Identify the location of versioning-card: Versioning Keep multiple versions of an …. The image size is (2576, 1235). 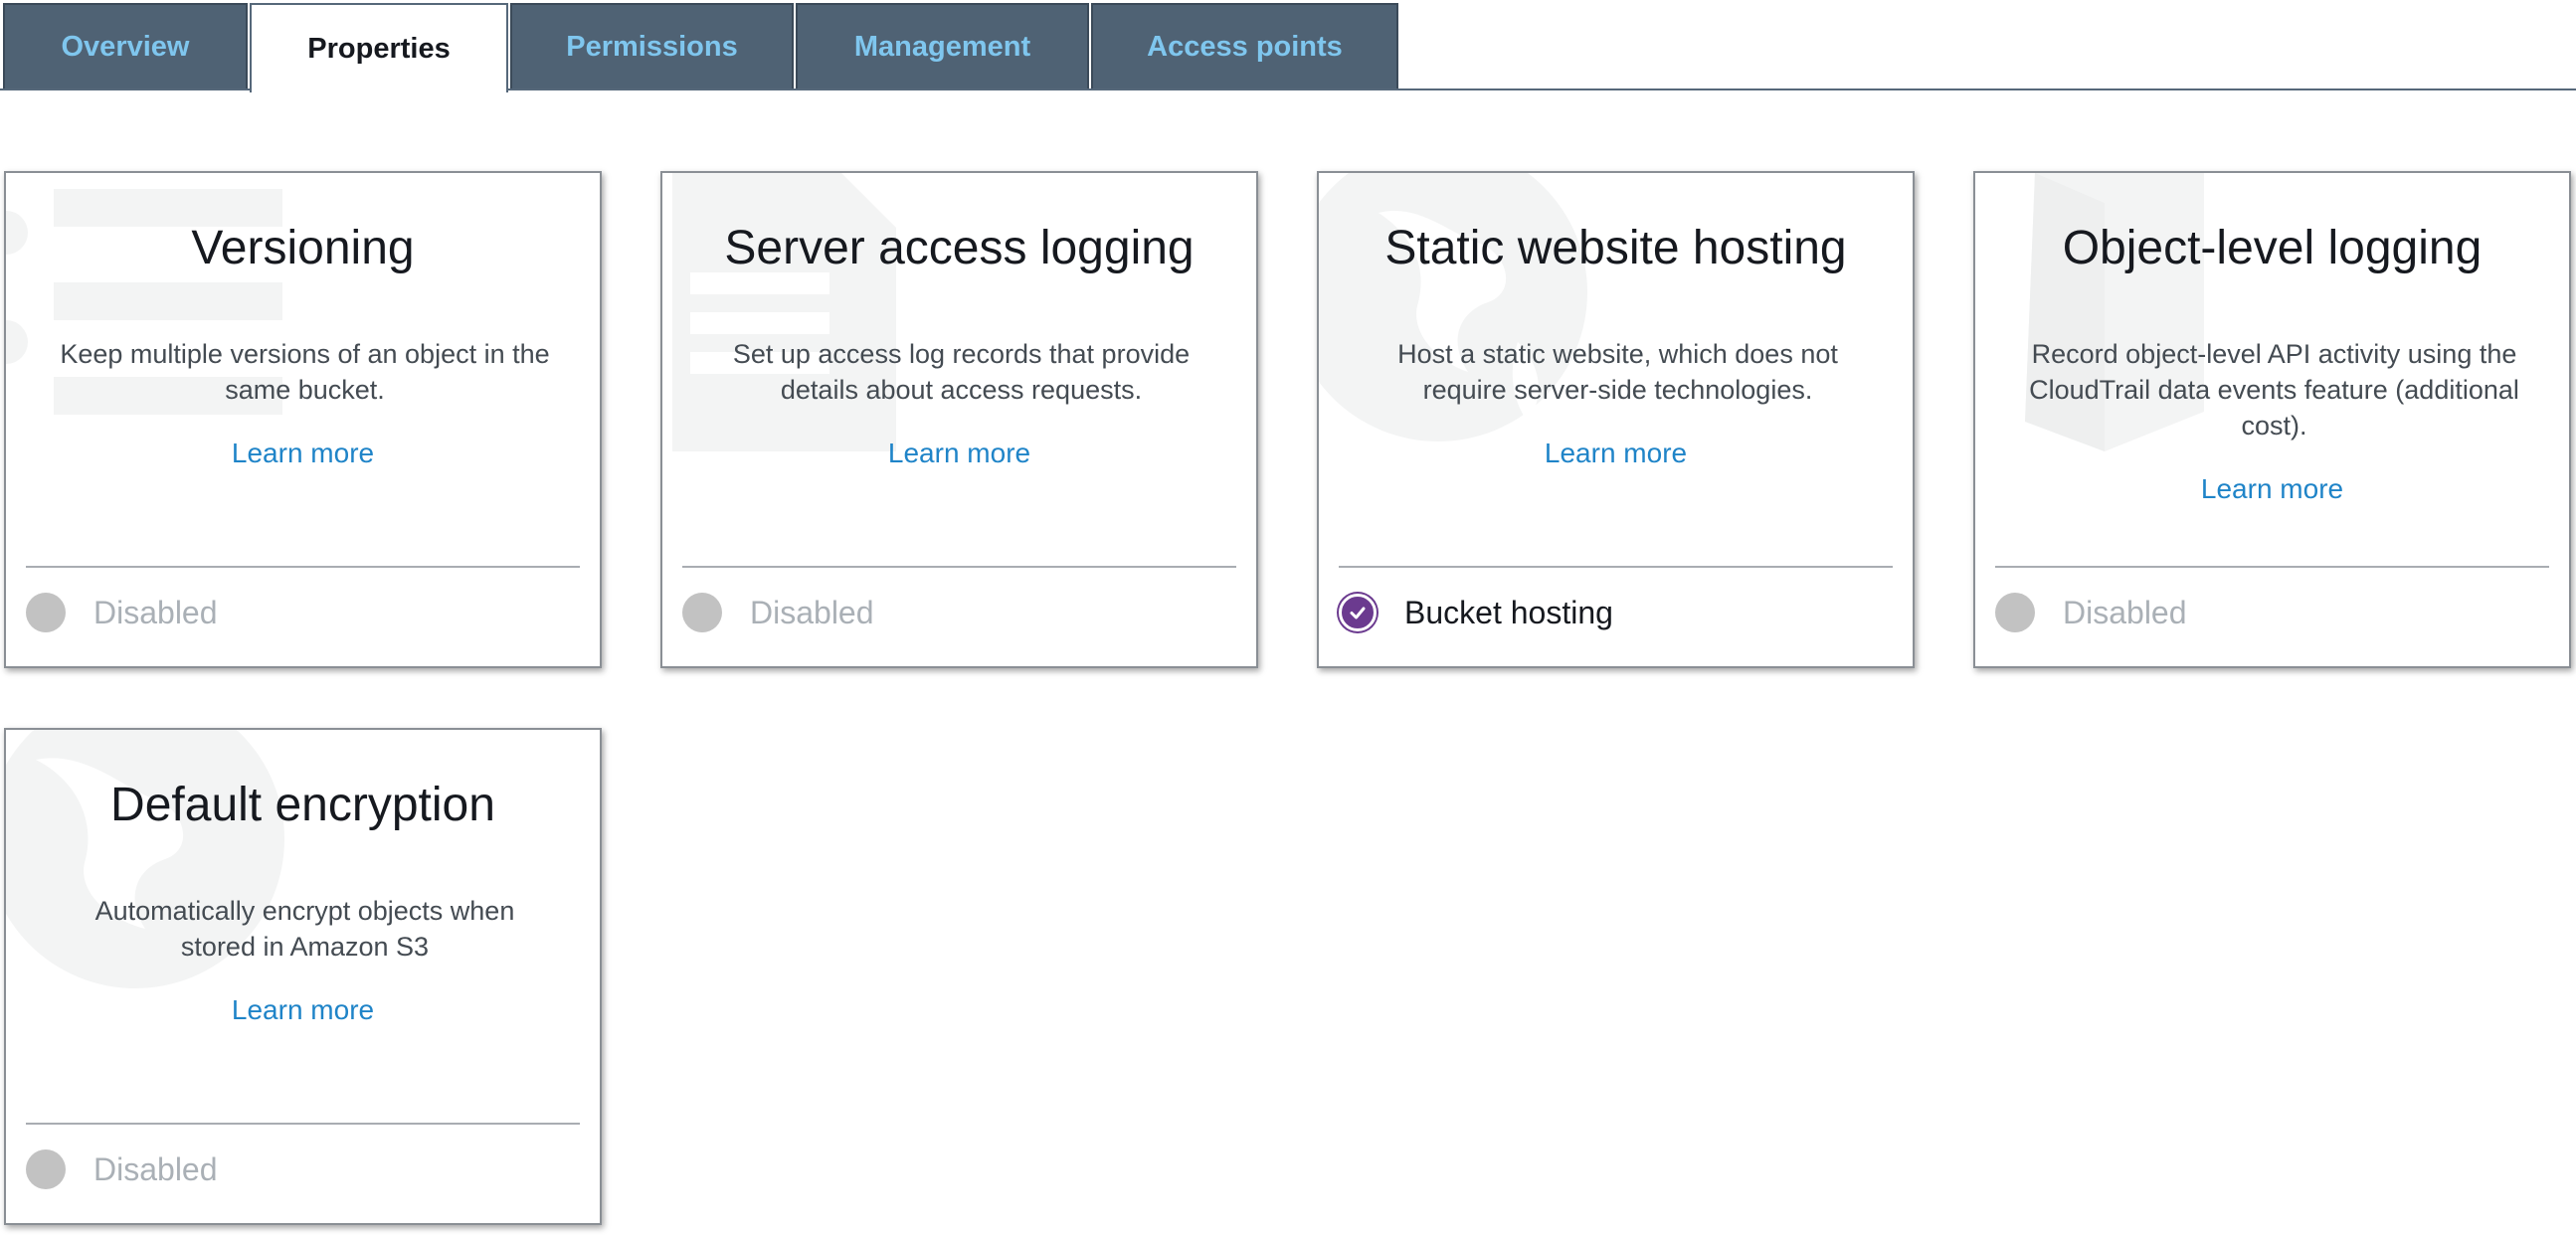
(303, 419).